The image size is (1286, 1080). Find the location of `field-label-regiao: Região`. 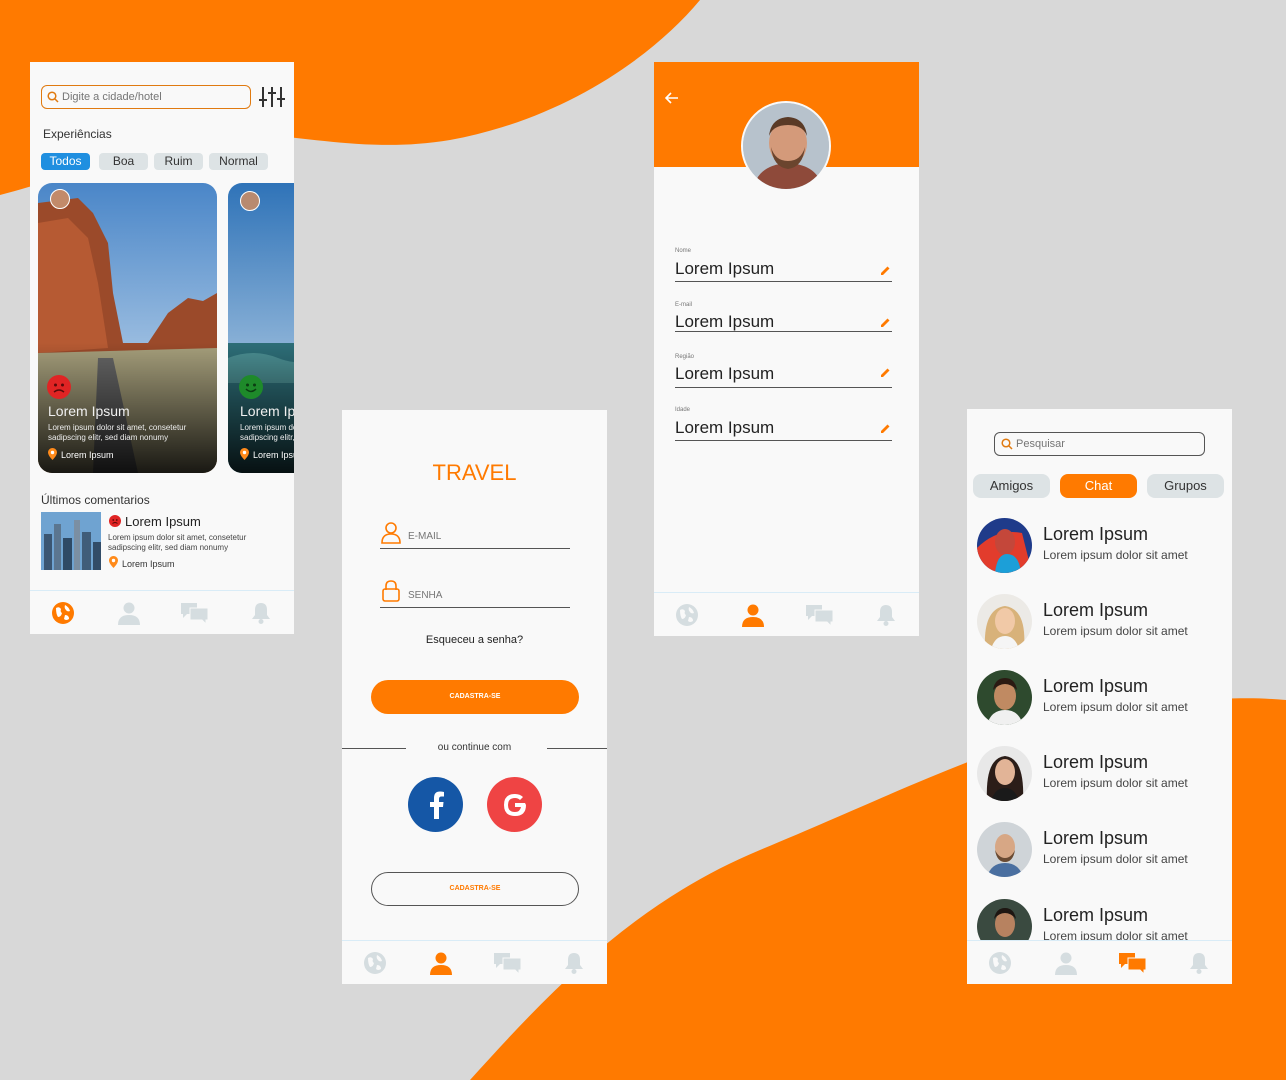

field-label-regiao: Região is located at coordinates (685, 357).